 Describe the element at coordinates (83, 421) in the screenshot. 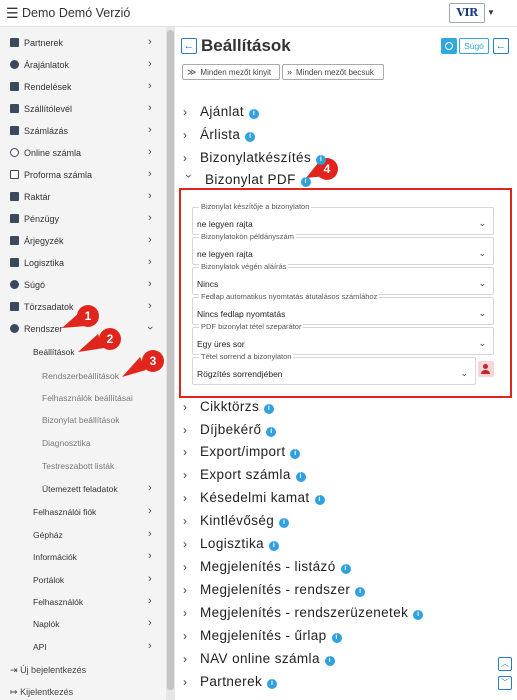

I see `sidebar-subitem-bizonylat-beallitasok: Bizonylat beállítások` at that location.